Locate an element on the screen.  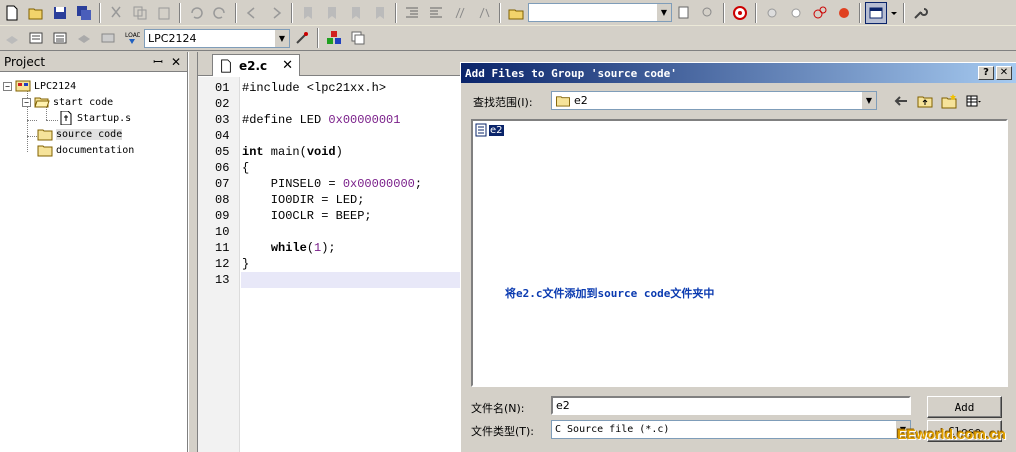
c-file-icon is located at coordinates (226, 65).